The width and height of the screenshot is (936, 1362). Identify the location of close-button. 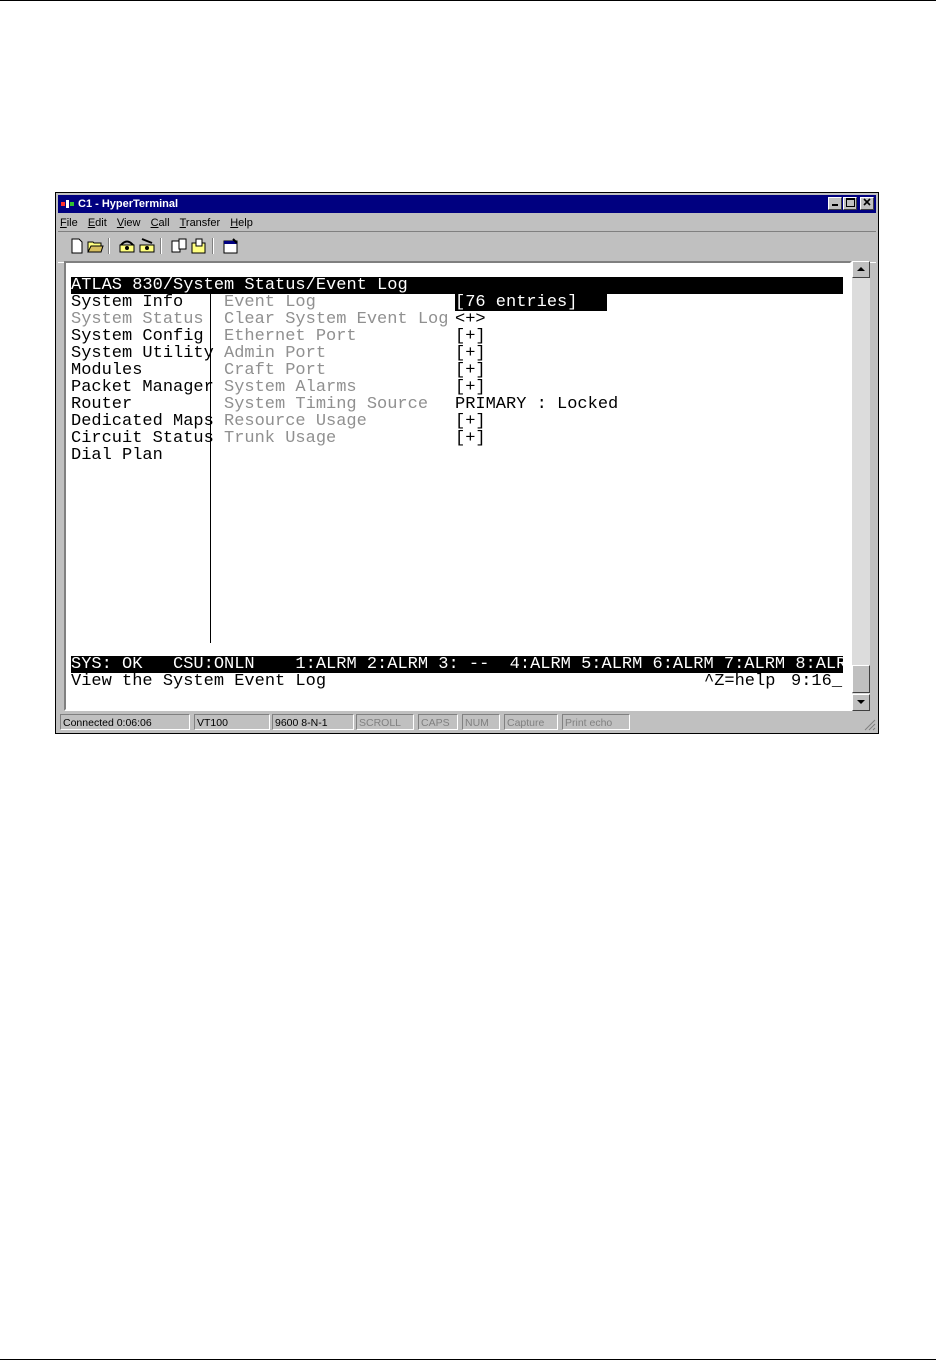
(867, 203).